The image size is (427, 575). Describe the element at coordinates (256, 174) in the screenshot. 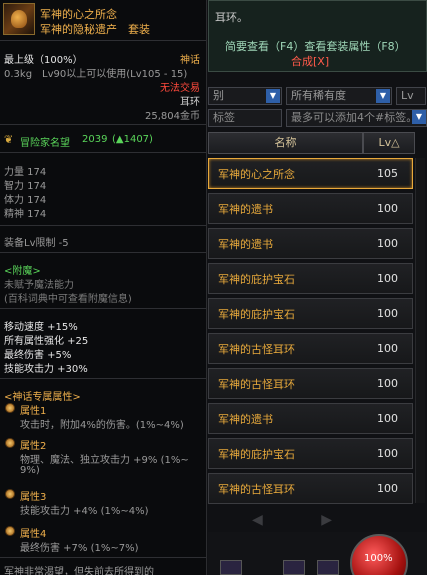

I see `item-row-name: 军神的心之所念` at that location.